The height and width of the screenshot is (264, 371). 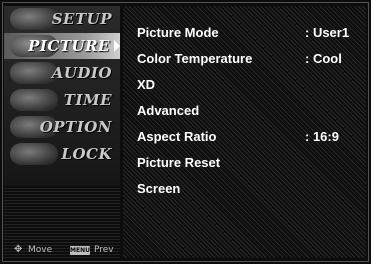 What do you see at coordinates (249, 33) in the screenshot?
I see `menu-row-picture-mode: Picture Mode : User1` at bounding box center [249, 33].